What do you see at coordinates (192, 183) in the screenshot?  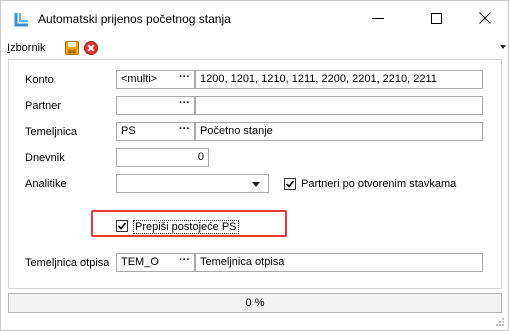 I see `analitike-select` at bounding box center [192, 183].